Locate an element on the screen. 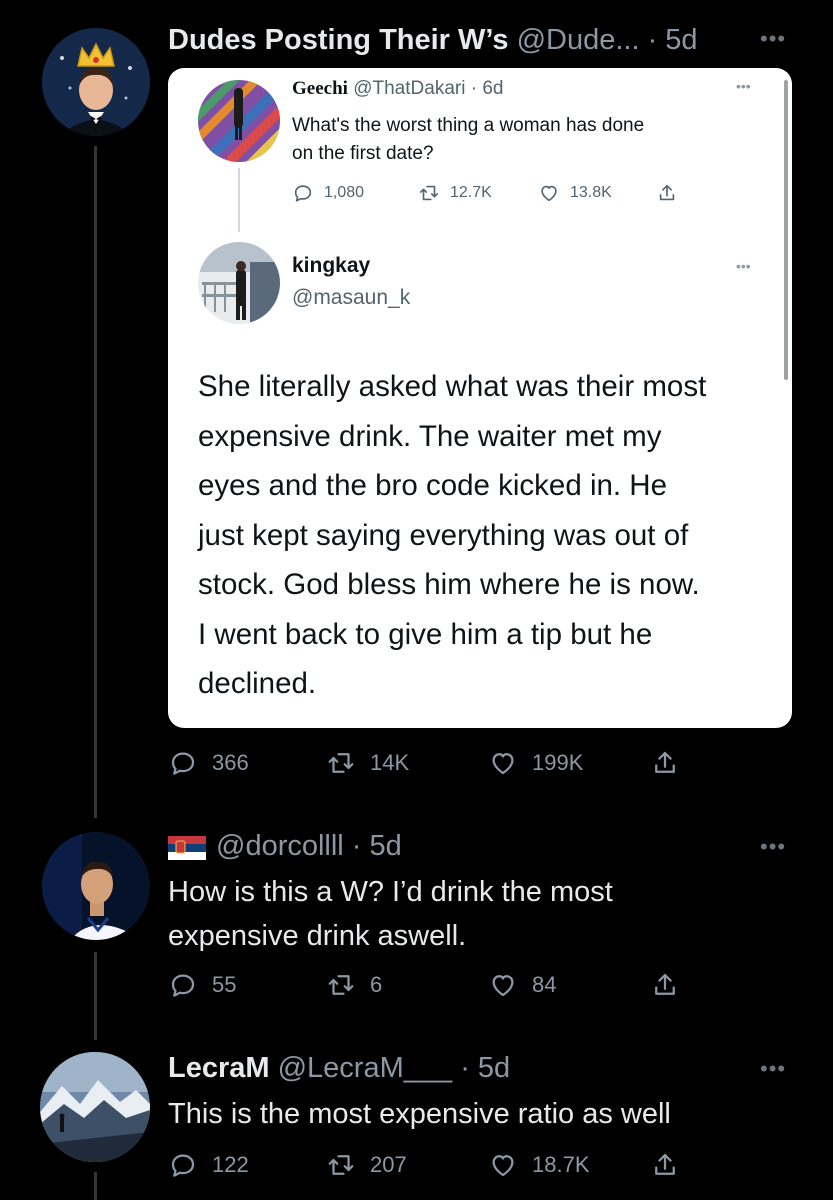 This screenshot has height=1200, width=833. reply1-retweet-action: 6 is located at coordinates (354, 985).